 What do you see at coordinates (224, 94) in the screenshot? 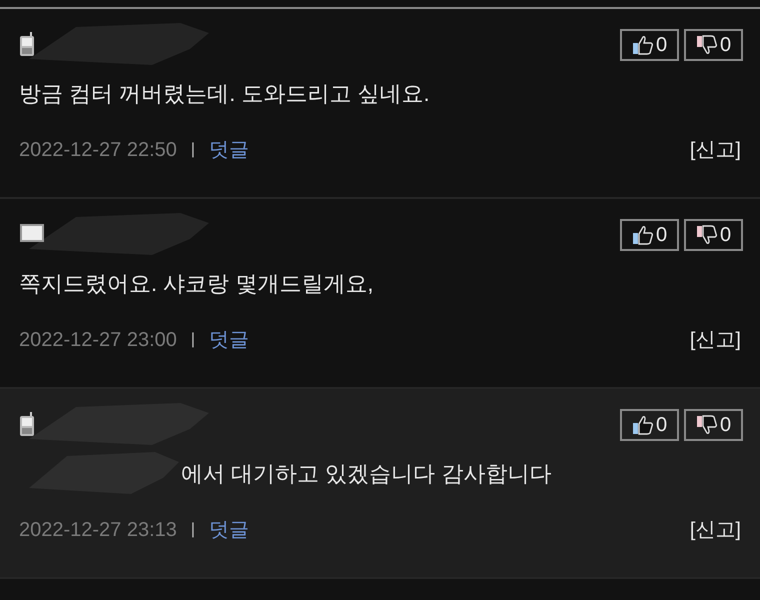
I see `comment-text: 방금 컴터 꺼버렸는데. 도와드리고 싶네요.` at bounding box center [224, 94].